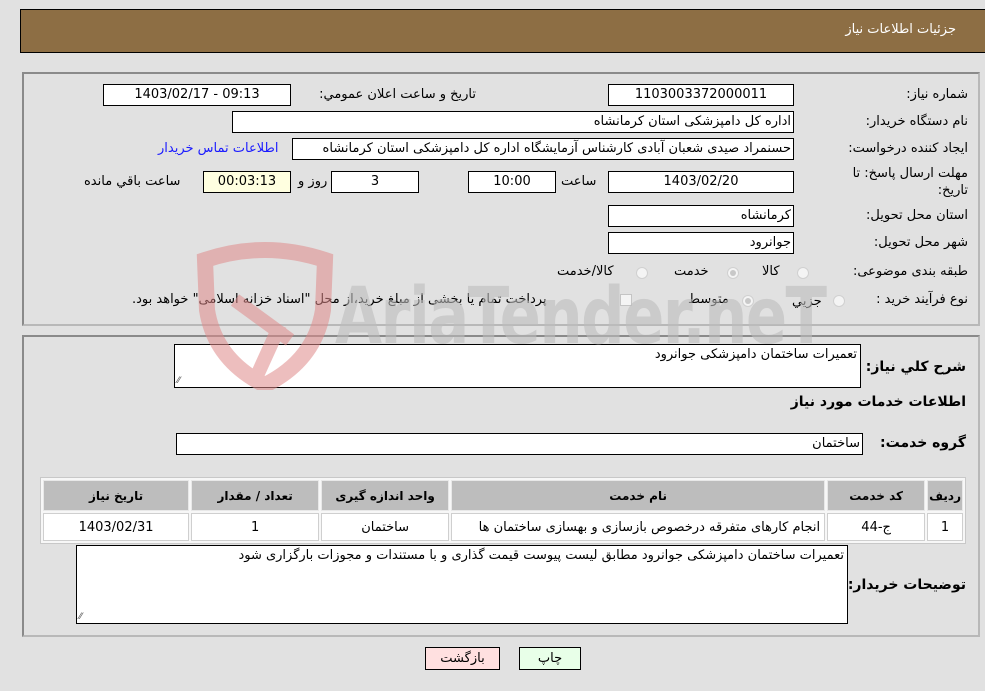 The image size is (985, 691). I want to click on process-radio-medium, so click(748, 301).